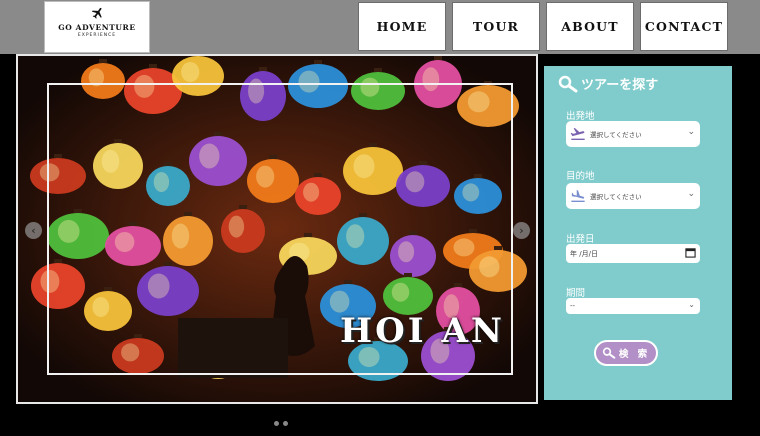 The height and width of the screenshot is (436, 760). What do you see at coordinates (580, 116) in the screenshot?
I see `departure-label: 出発地` at bounding box center [580, 116].